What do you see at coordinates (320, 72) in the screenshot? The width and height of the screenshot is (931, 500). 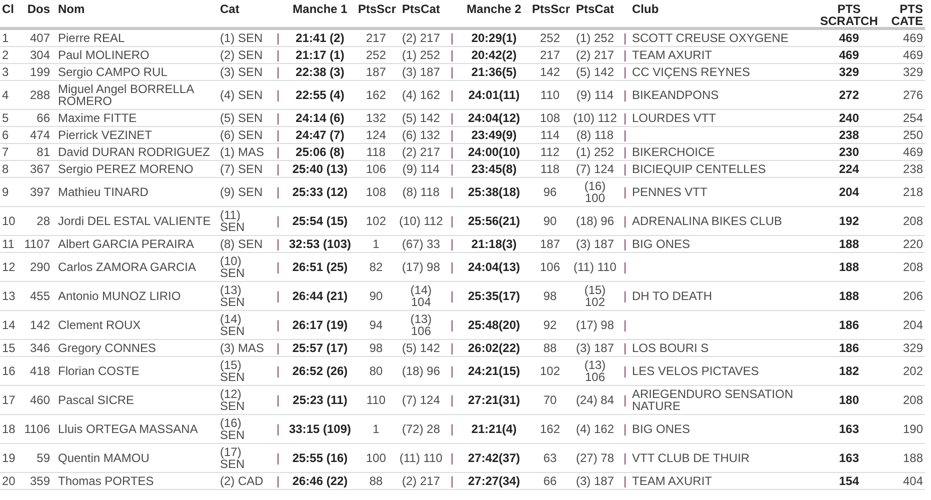 I see `run-time: 22:38 (3)` at bounding box center [320, 72].